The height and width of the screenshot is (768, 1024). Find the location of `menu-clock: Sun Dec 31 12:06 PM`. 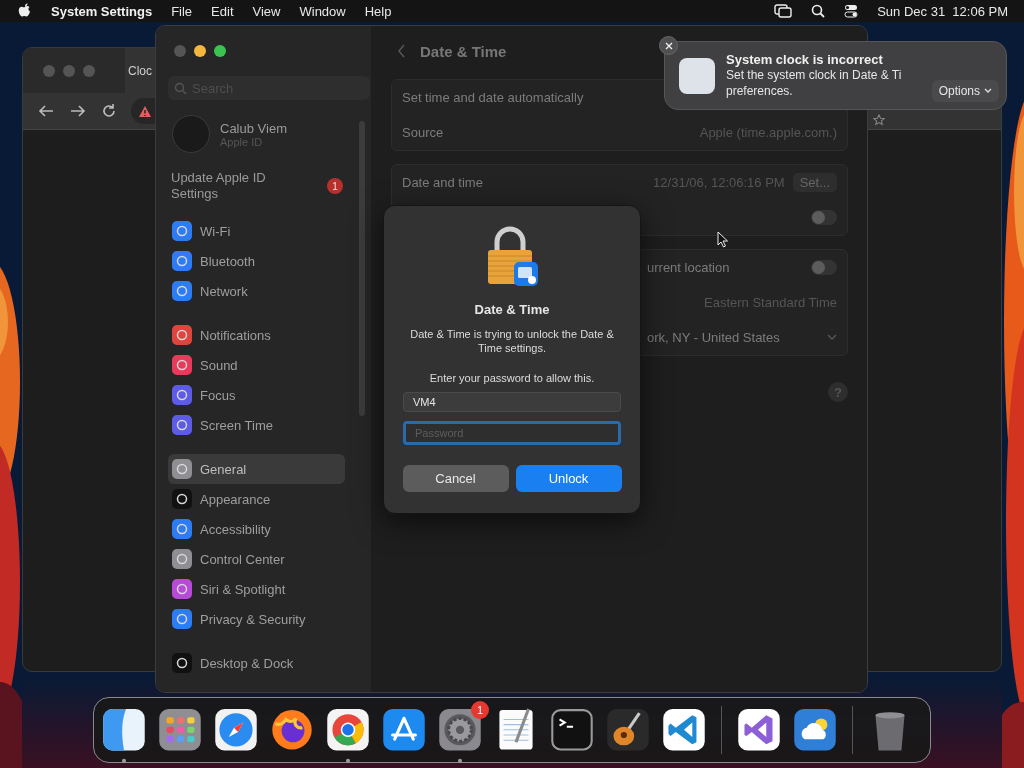

menu-clock: Sun Dec 31 12:06 PM is located at coordinates (942, 11).